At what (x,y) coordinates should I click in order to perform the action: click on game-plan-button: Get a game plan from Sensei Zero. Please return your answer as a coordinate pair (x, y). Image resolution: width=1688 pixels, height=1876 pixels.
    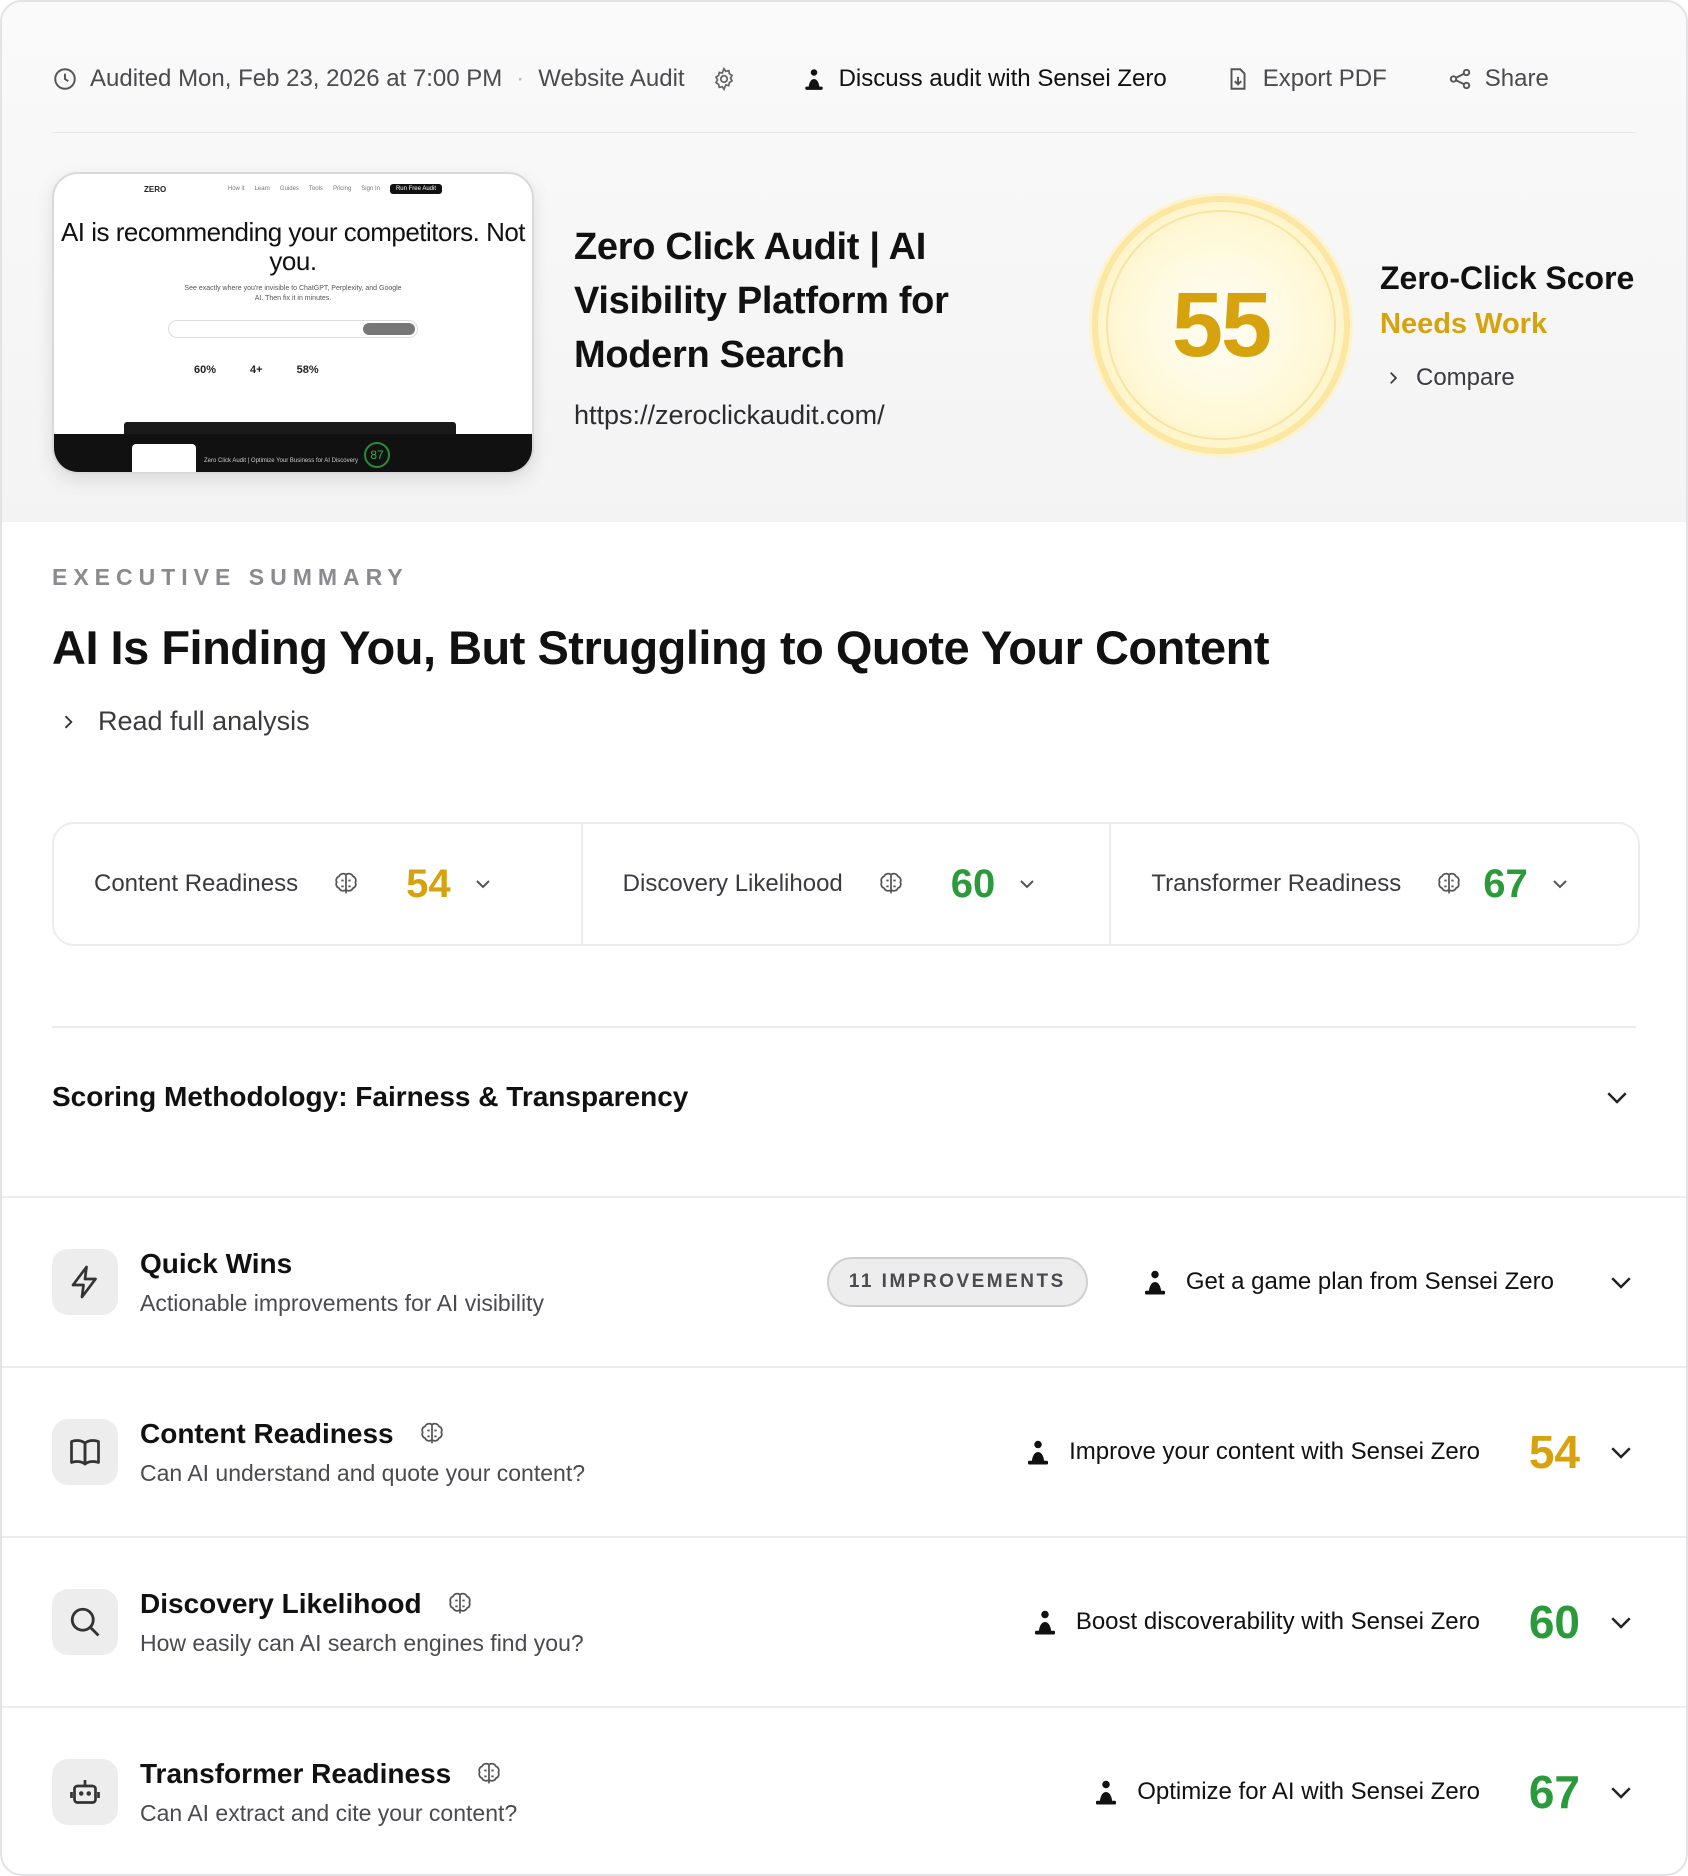
    Looking at the image, I should click on (1347, 1282).